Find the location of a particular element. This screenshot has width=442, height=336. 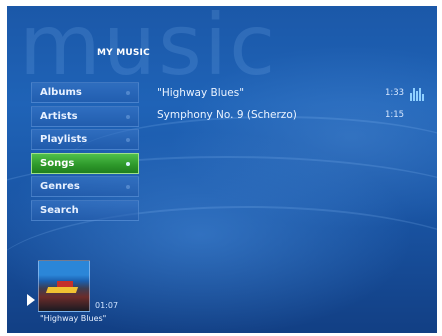

menu-item-label: Albums is located at coordinates (61, 92).